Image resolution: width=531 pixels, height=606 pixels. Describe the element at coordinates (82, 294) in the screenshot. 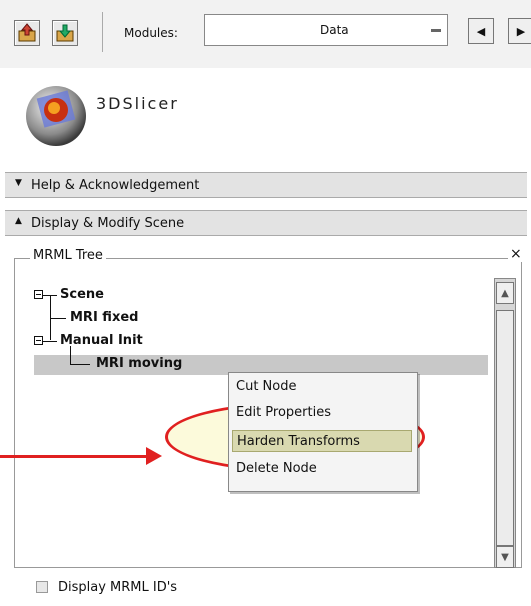

I see `tree-item-scene: Scene` at that location.